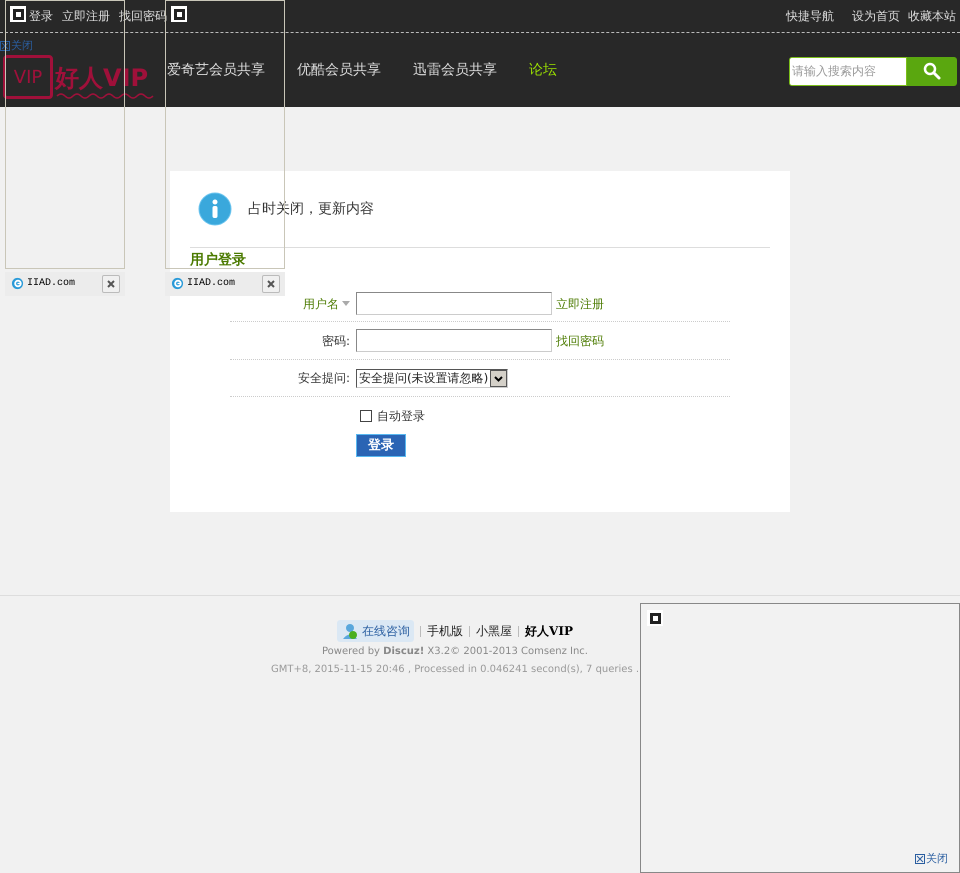  Describe the element at coordinates (350, 631) in the screenshot. I see `chat-person-icon` at that location.